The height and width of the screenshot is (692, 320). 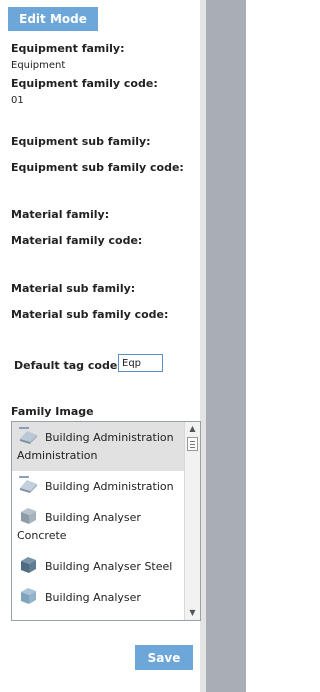 What do you see at coordinates (28, 596) in the screenshot?
I see `analyser-thumbnail-icon` at bounding box center [28, 596].